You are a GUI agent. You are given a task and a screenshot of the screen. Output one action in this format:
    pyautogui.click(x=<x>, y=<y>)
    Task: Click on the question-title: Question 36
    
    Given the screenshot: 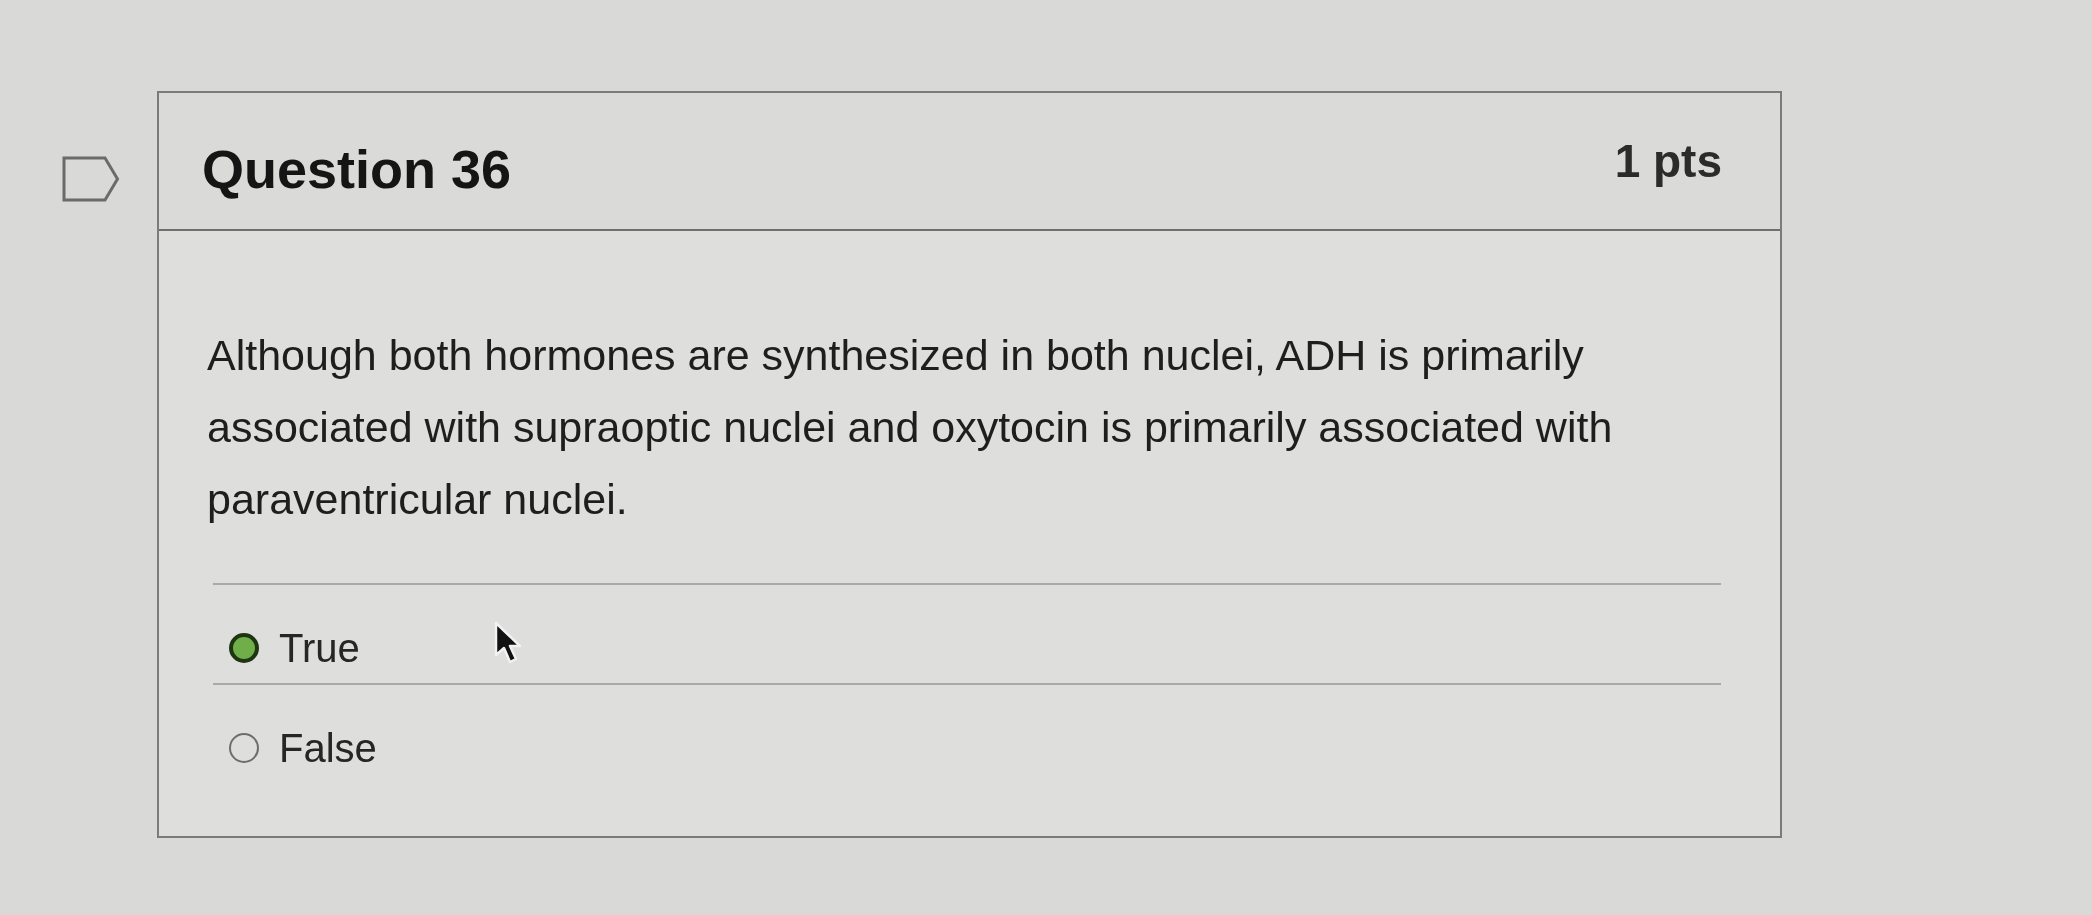 What is the action you would take?
    pyautogui.click(x=357, y=169)
    